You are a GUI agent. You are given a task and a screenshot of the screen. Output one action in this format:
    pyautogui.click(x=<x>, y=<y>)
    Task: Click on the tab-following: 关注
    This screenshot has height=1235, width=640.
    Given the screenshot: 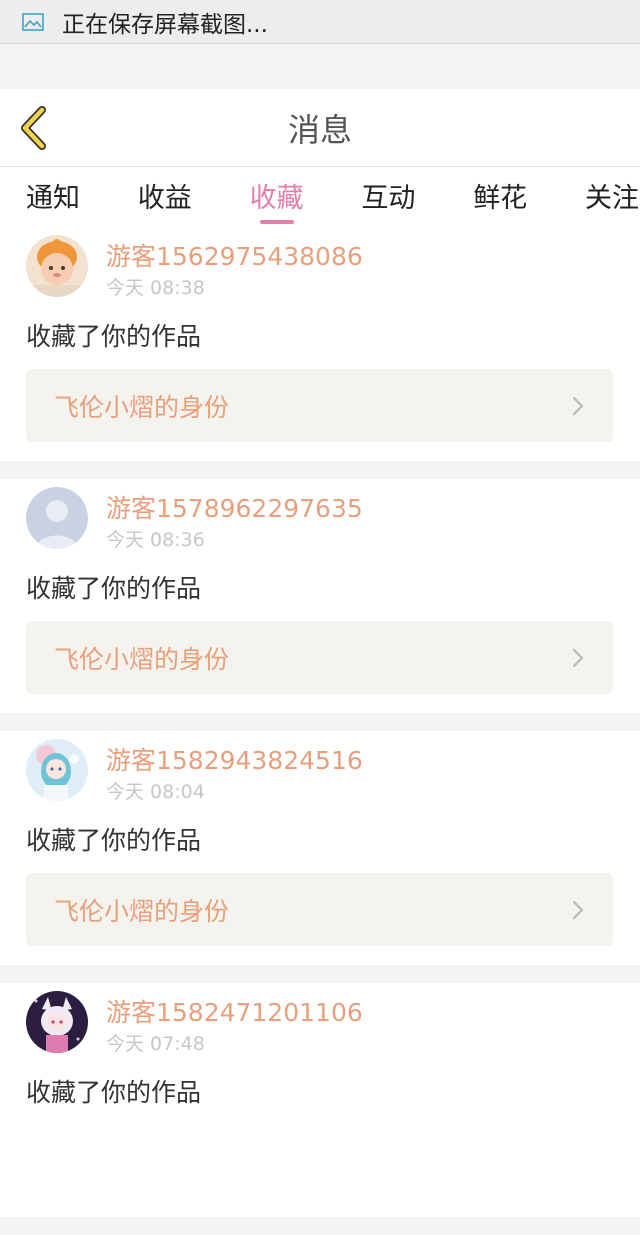 What is the action you would take?
    pyautogui.click(x=612, y=197)
    